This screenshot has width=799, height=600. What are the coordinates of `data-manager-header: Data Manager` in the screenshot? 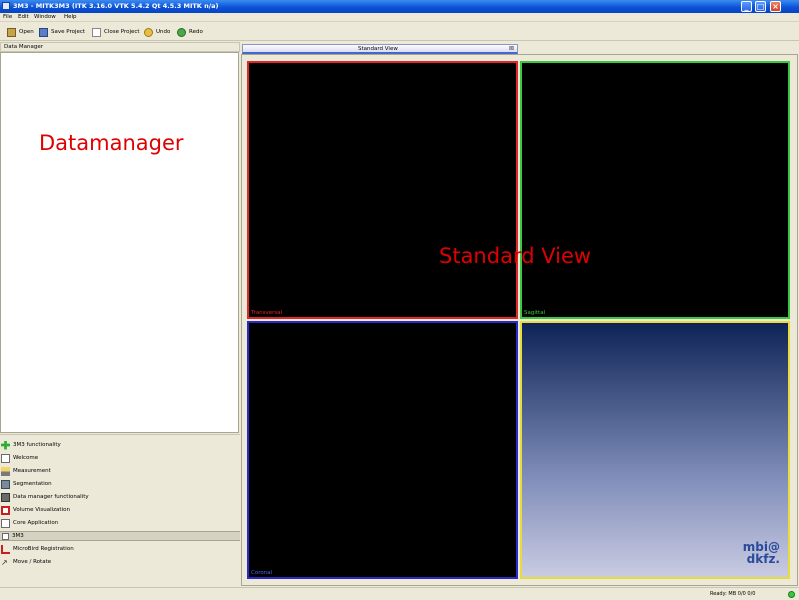 It's located at (120, 47).